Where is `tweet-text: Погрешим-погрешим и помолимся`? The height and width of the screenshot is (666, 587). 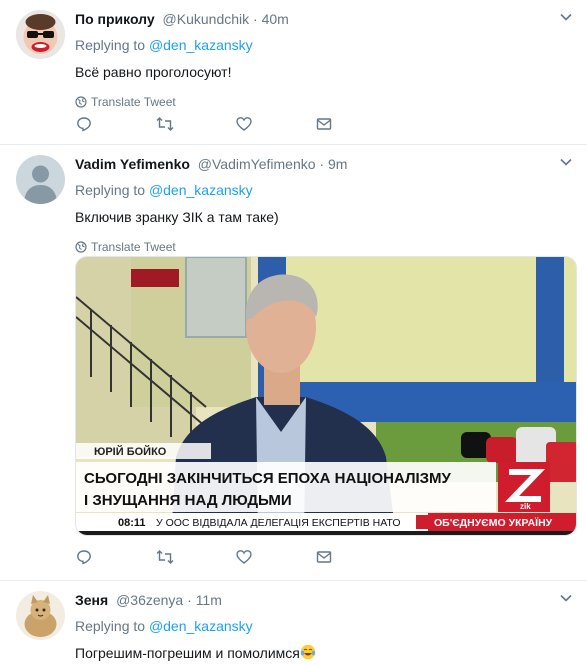
tweet-text: Погрешим-погрешим и помолимся is located at coordinates (187, 653).